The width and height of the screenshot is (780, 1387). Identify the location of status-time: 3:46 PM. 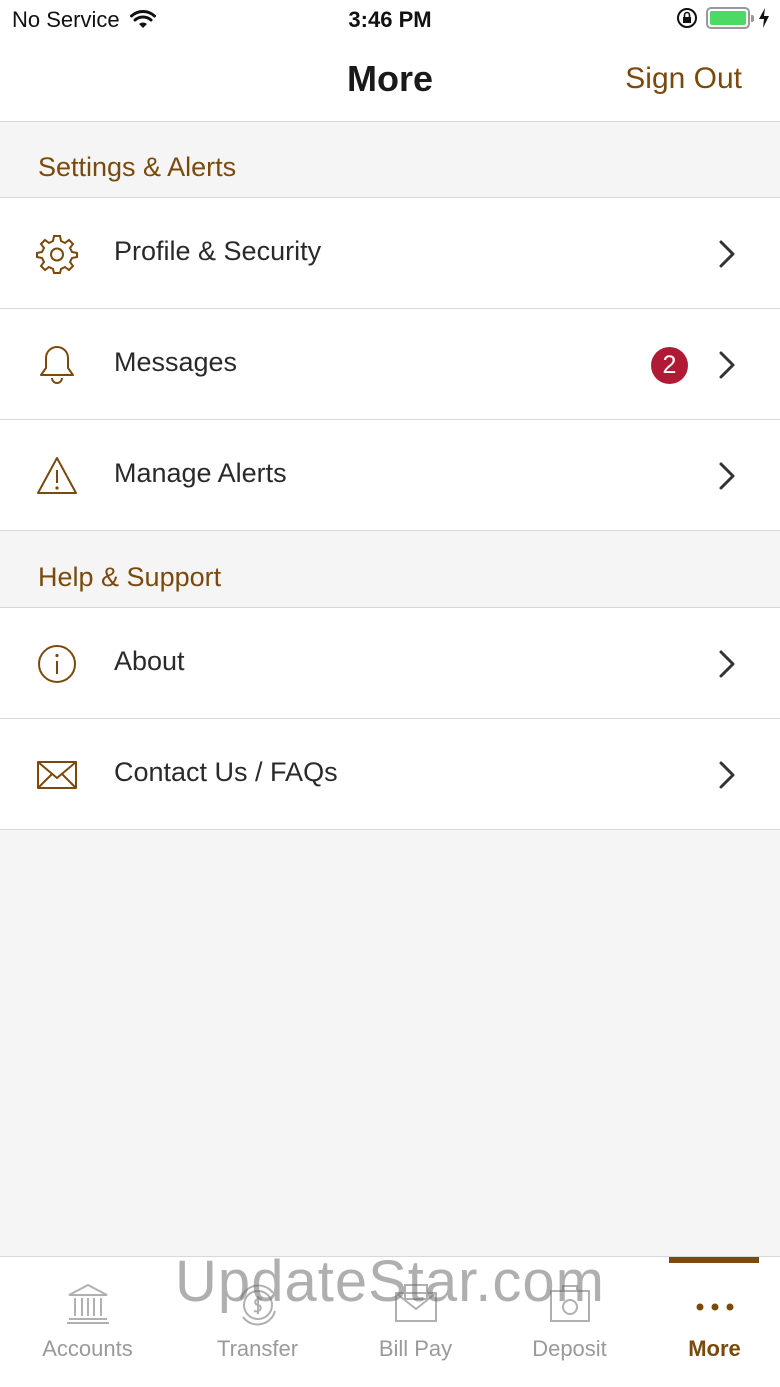
(390, 19).